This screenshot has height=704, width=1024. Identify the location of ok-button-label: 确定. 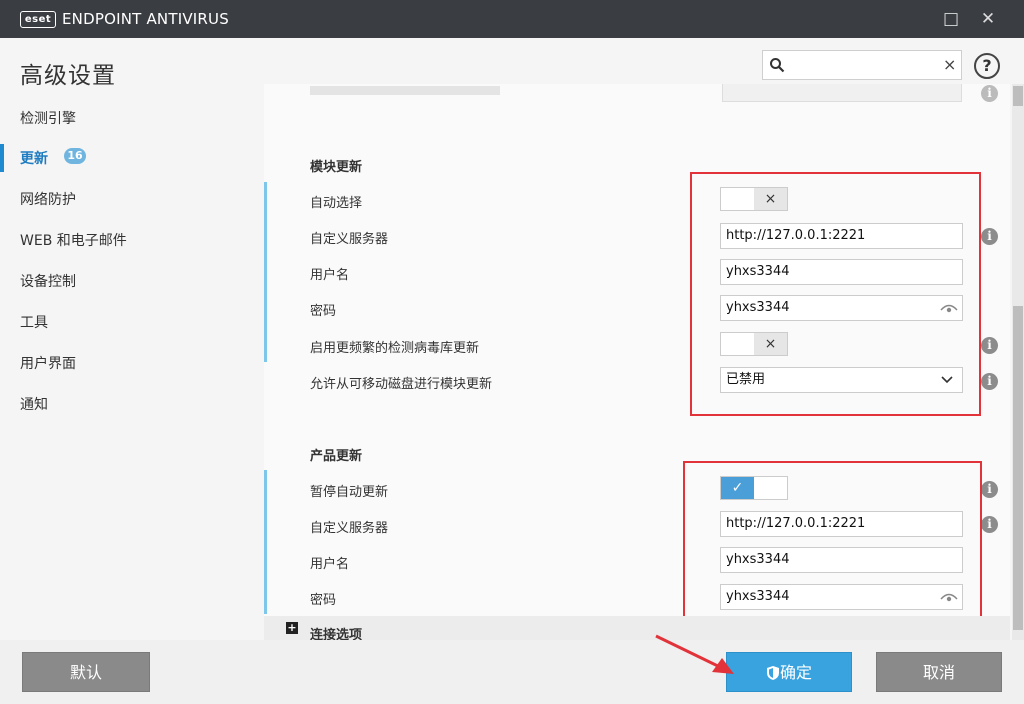
(795, 672).